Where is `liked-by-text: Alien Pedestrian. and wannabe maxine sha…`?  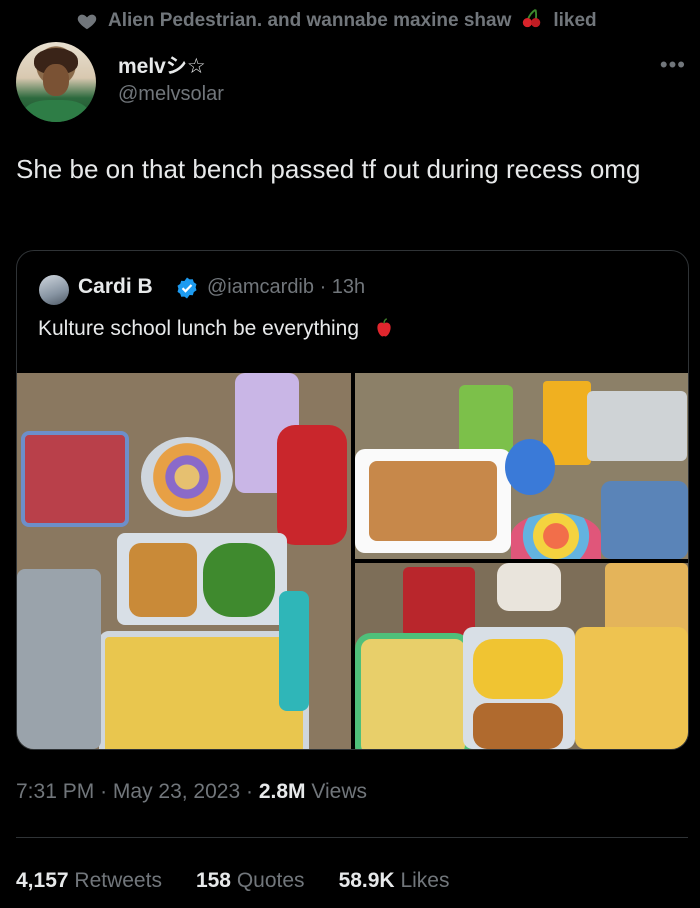 liked-by-text: Alien Pedestrian. and wannabe maxine sha… is located at coordinates (310, 20).